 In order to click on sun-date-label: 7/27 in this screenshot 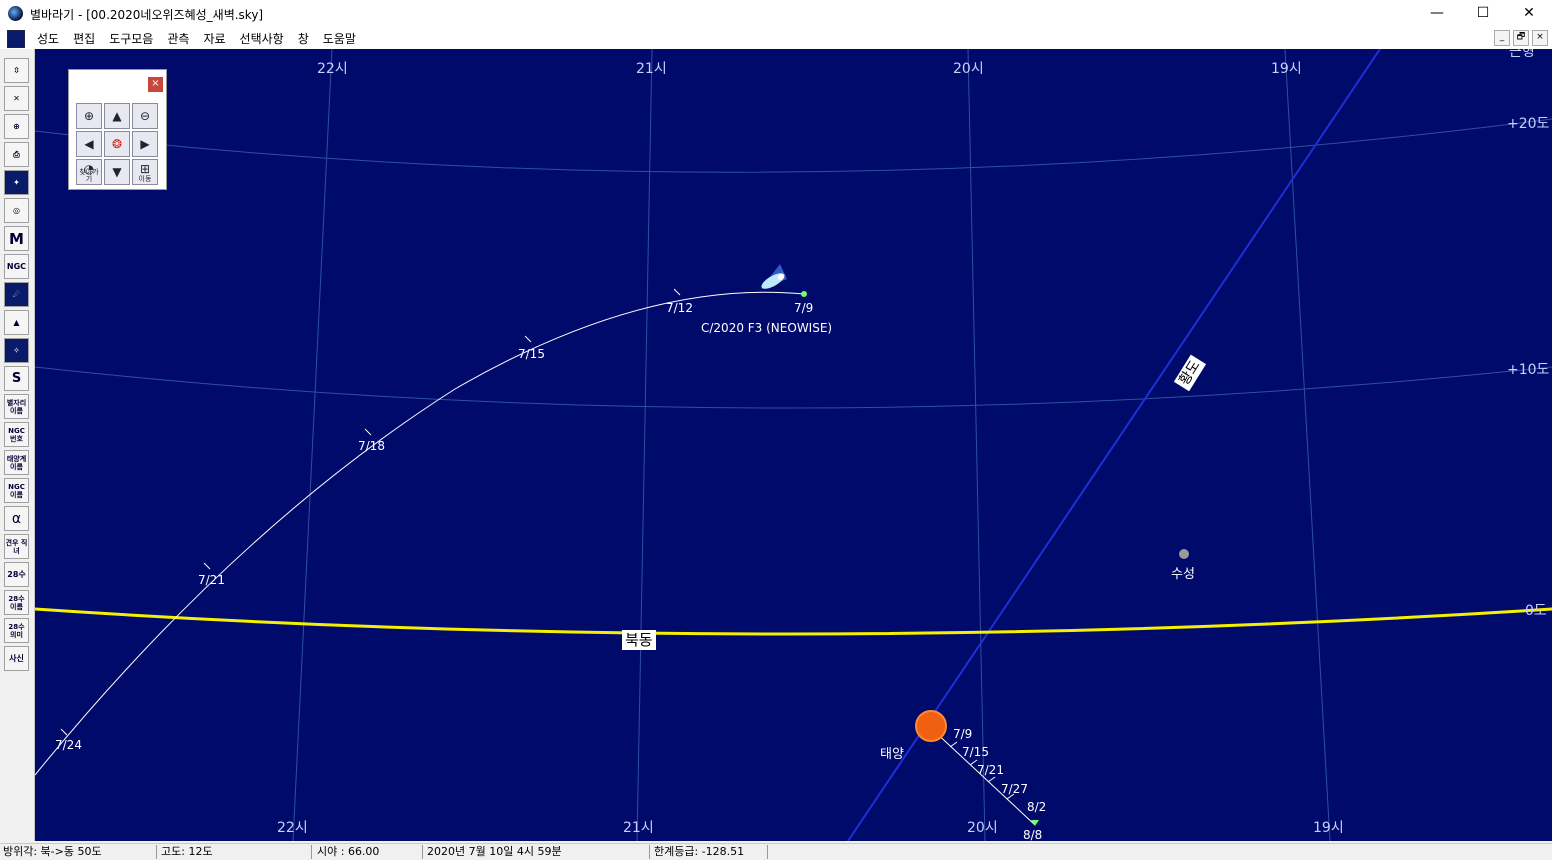, I will do `click(1014, 789)`.